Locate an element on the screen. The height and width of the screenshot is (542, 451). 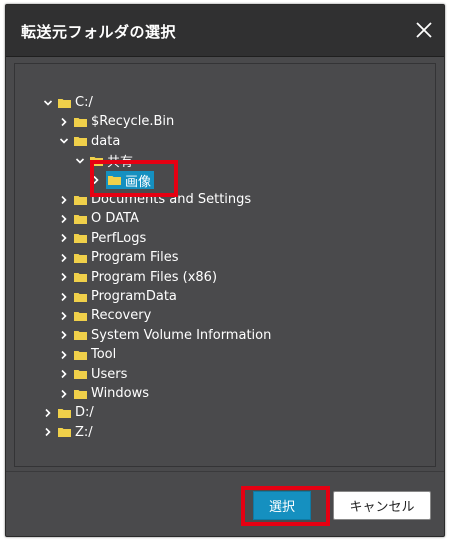
tree-item: data is located at coordinates (89, 141).